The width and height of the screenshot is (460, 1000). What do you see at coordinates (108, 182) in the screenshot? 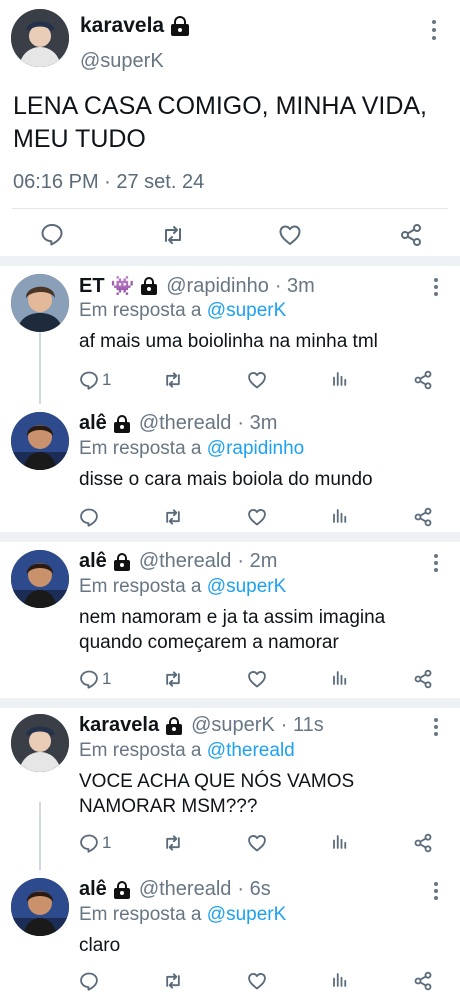
I see `tweet-timestamp: 06:16 PM · 27 set. 24` at bounding box center [108, 182].